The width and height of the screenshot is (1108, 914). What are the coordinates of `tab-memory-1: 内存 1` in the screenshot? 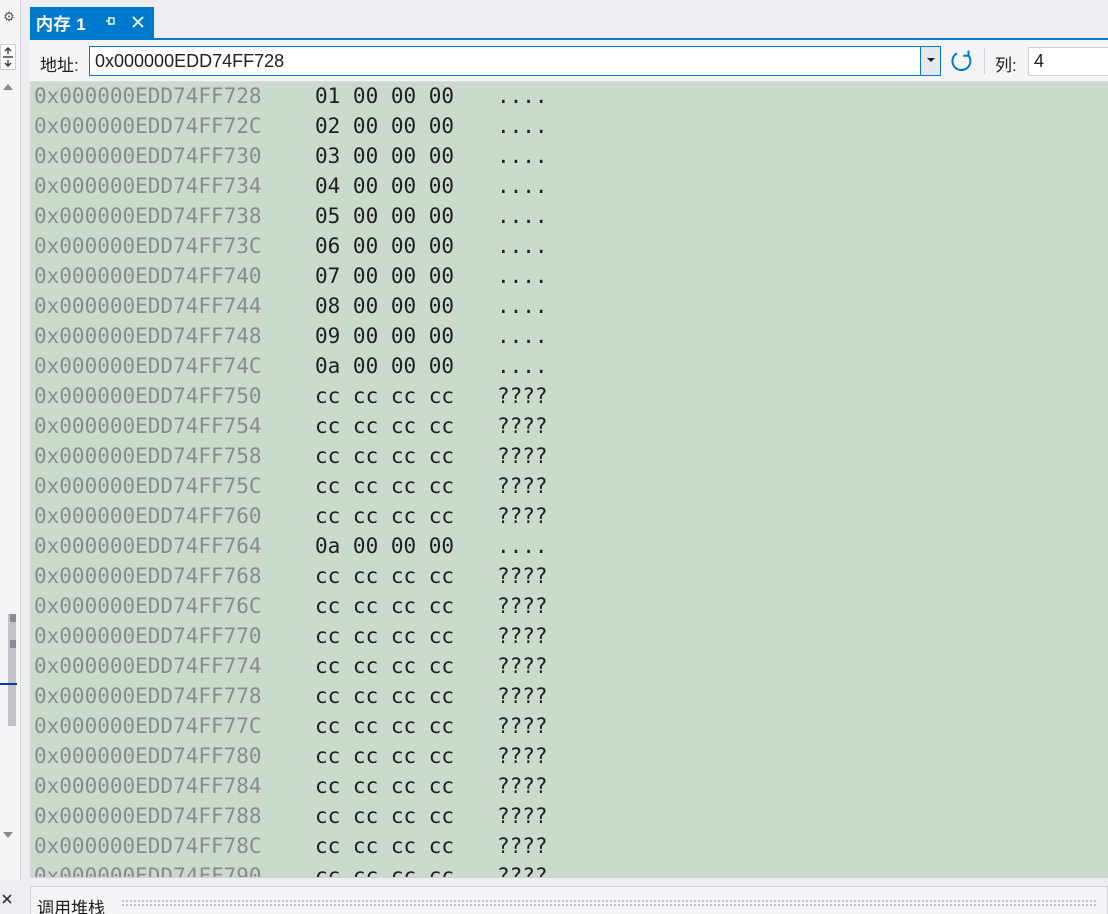 It's located at (92, 22).